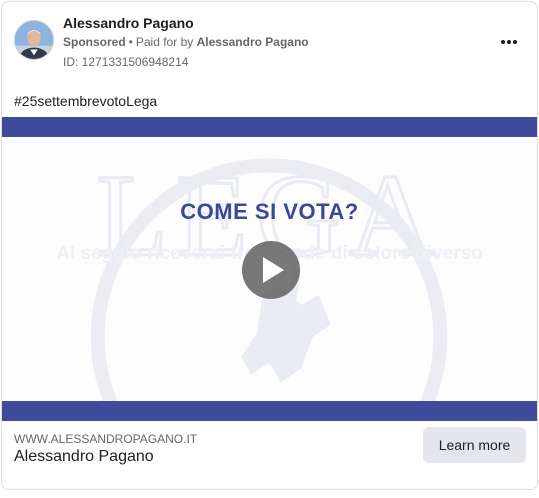 The height and width of the screenshot is (498, 539). I want to click on payer-name: Alessandro Pagano, so click(252, 42).